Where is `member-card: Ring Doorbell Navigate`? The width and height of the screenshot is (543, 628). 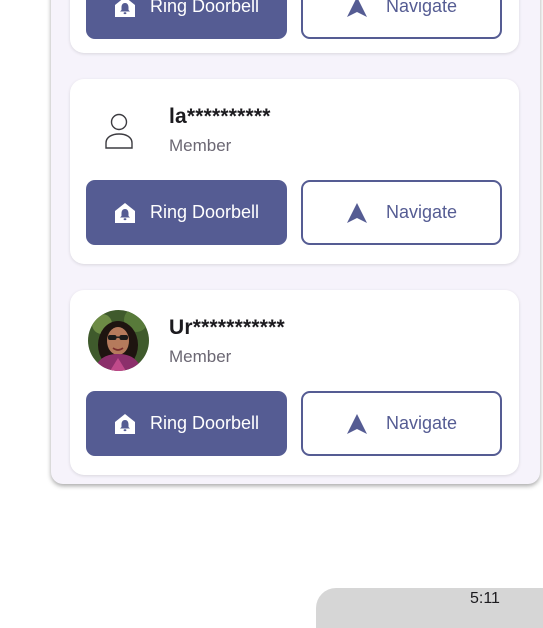 member-card: Ring Doorbell Navigate is located at coordinates (294, 26).